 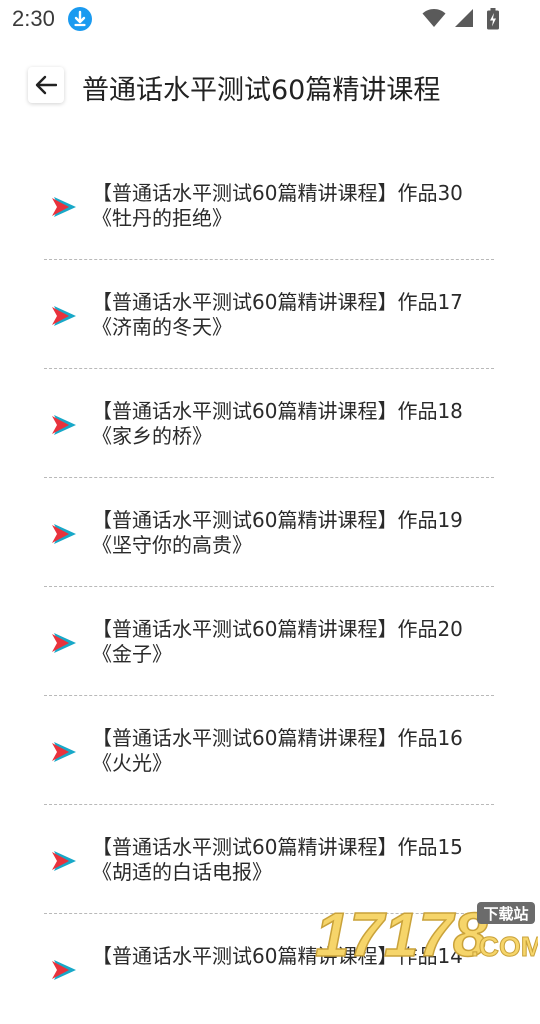 I want to click on back-button, so click(x=46, y=85).